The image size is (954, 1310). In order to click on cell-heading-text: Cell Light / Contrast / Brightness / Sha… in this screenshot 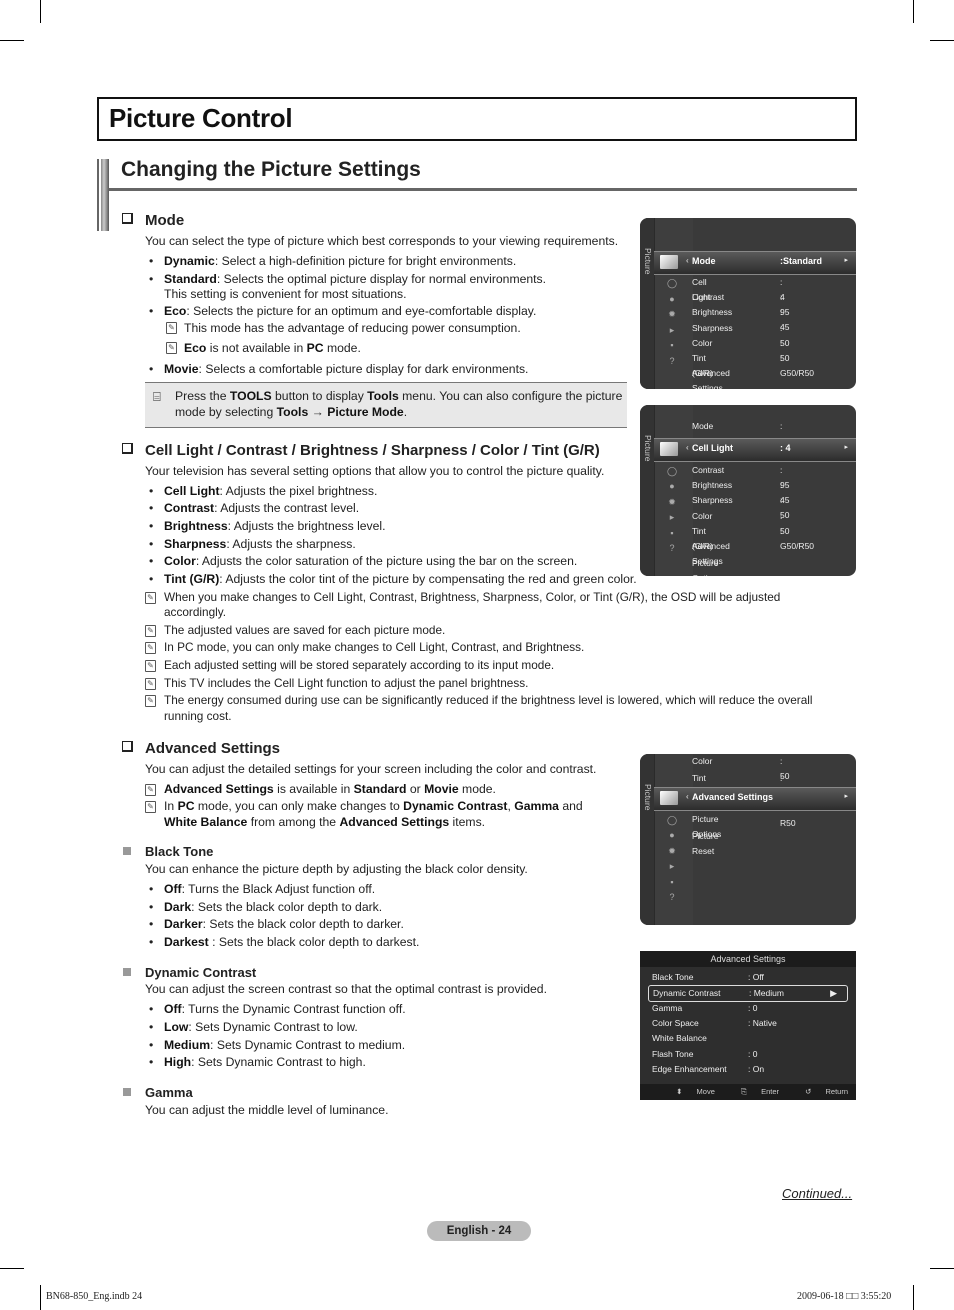, I will do `click(372, 450)`.